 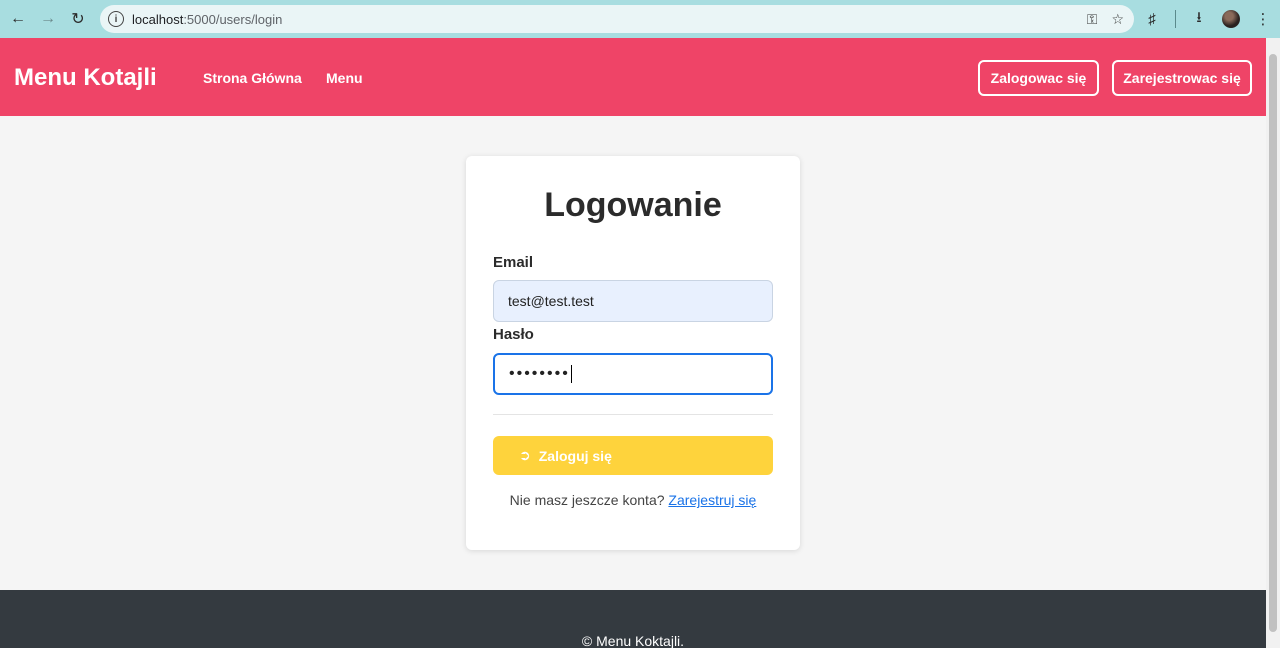 What do you see at coordinates (1117, 19) in the screenshot?
I see `bookmark-star-icon: ☆` at bounding box center [1117, 19].